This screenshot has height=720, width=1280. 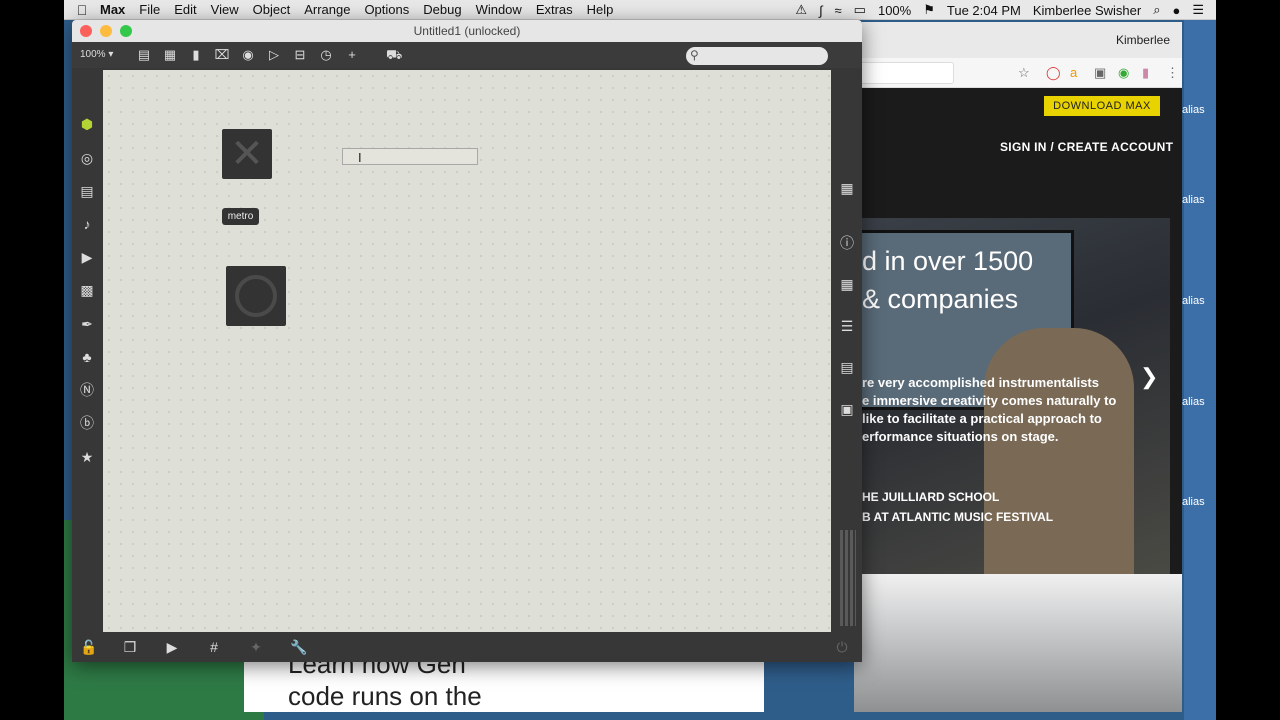 I want to click on window-title: Untitled1 (unlocked), so click(x=467, y=31).